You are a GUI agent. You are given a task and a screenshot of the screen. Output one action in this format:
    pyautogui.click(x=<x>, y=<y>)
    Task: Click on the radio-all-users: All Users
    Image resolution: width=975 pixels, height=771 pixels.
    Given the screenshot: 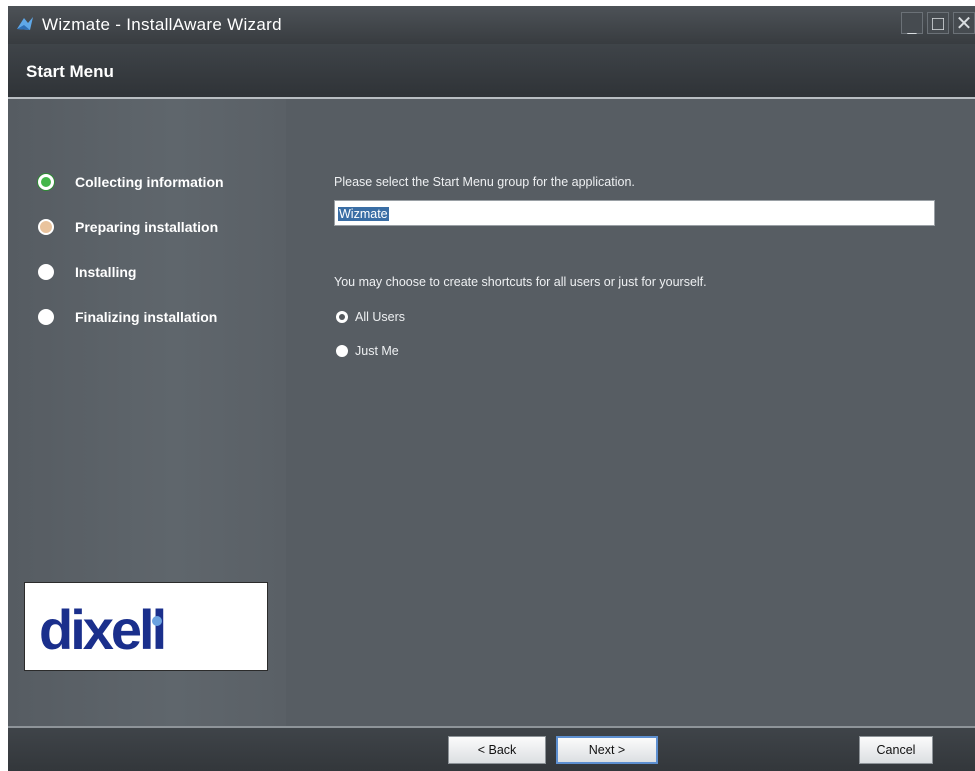 What is the action you would take?
    pyautogui.click(x=370, y=317)
    